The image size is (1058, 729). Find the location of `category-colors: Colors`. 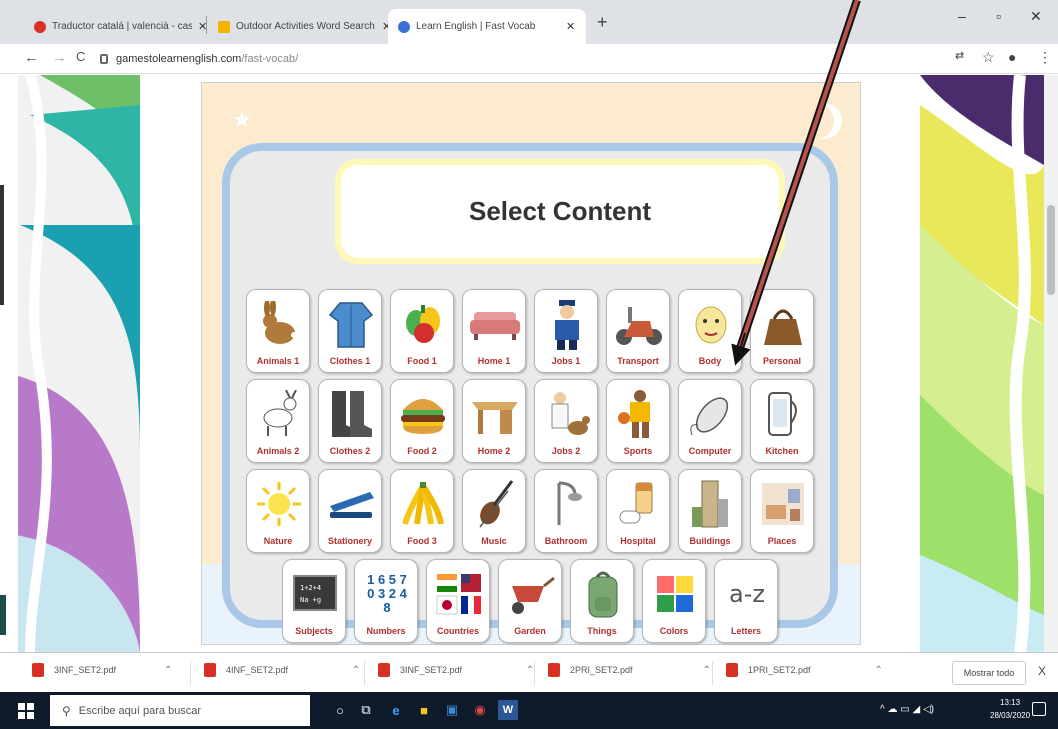

category-colors: Colors is located at coordinates (674, 601).